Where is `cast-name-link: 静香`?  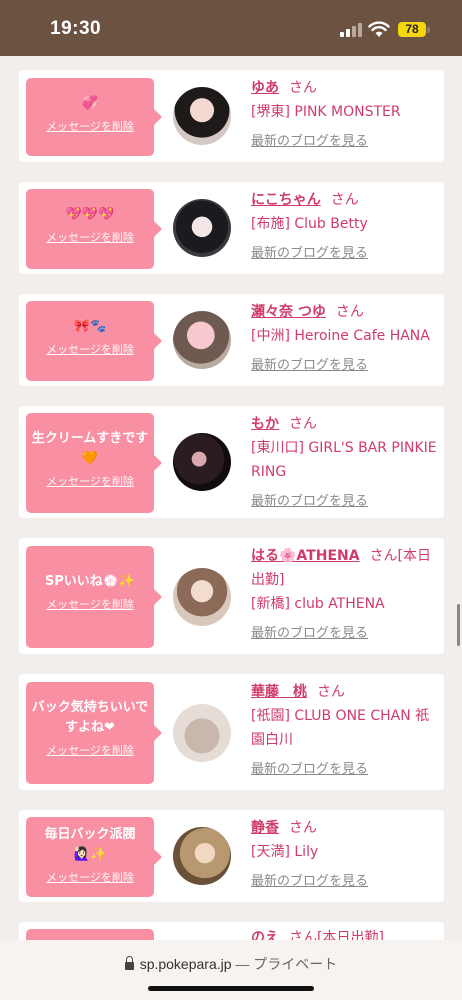 cast-name-link: 静香 is located at coordinates (265, 828).